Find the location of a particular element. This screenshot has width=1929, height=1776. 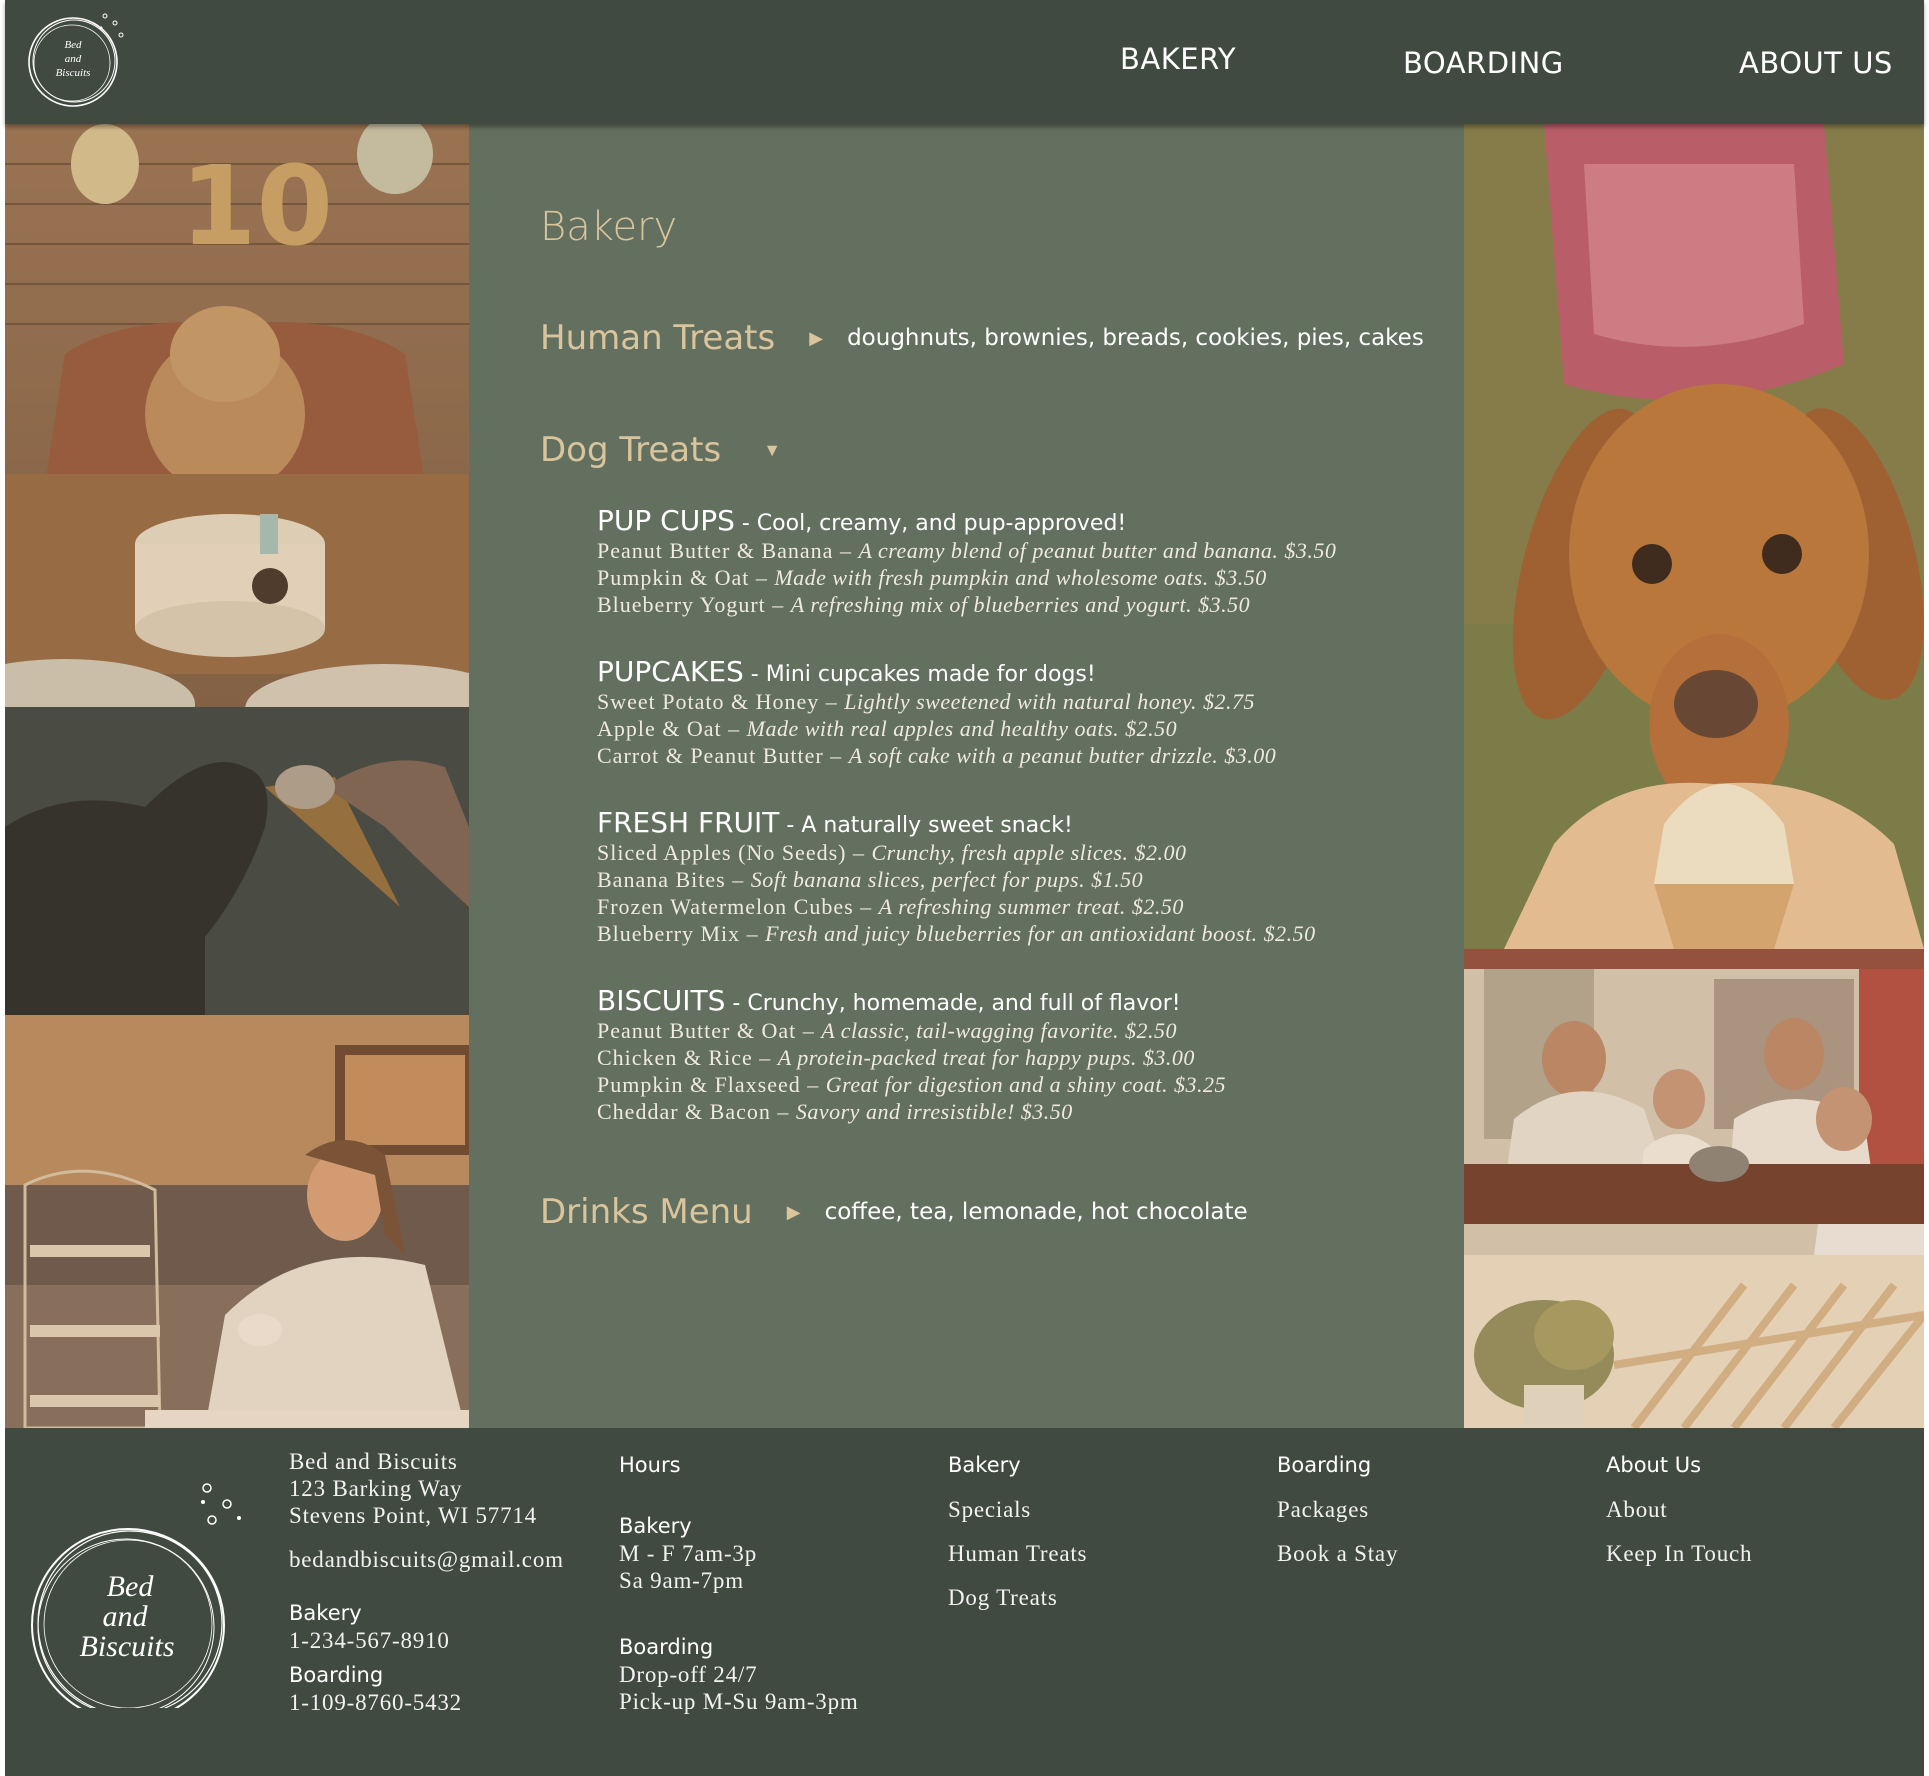

footer-about-links: About Us About Keep In Touch is located at coordinates (1679, 1509).